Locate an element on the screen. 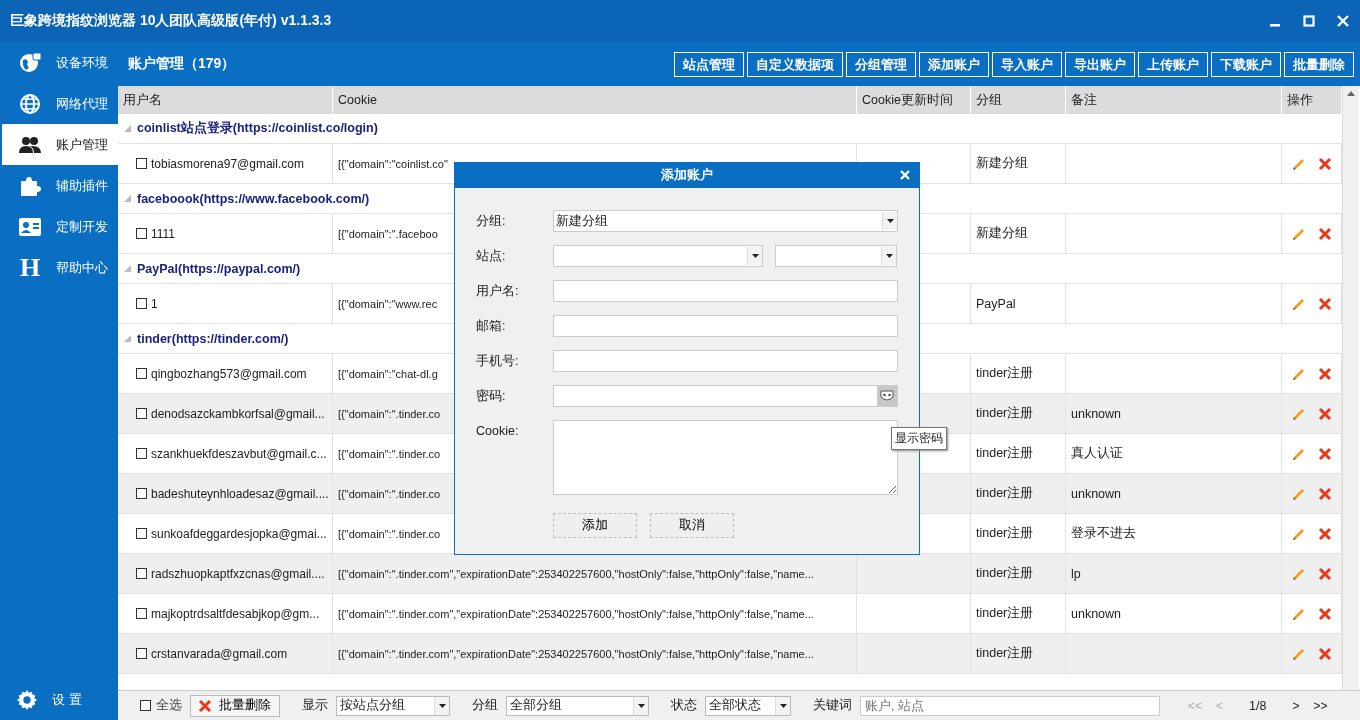 The image size is (1360, 720). toolbar-button: 导入账户 is located at coordinates (1027, 64).